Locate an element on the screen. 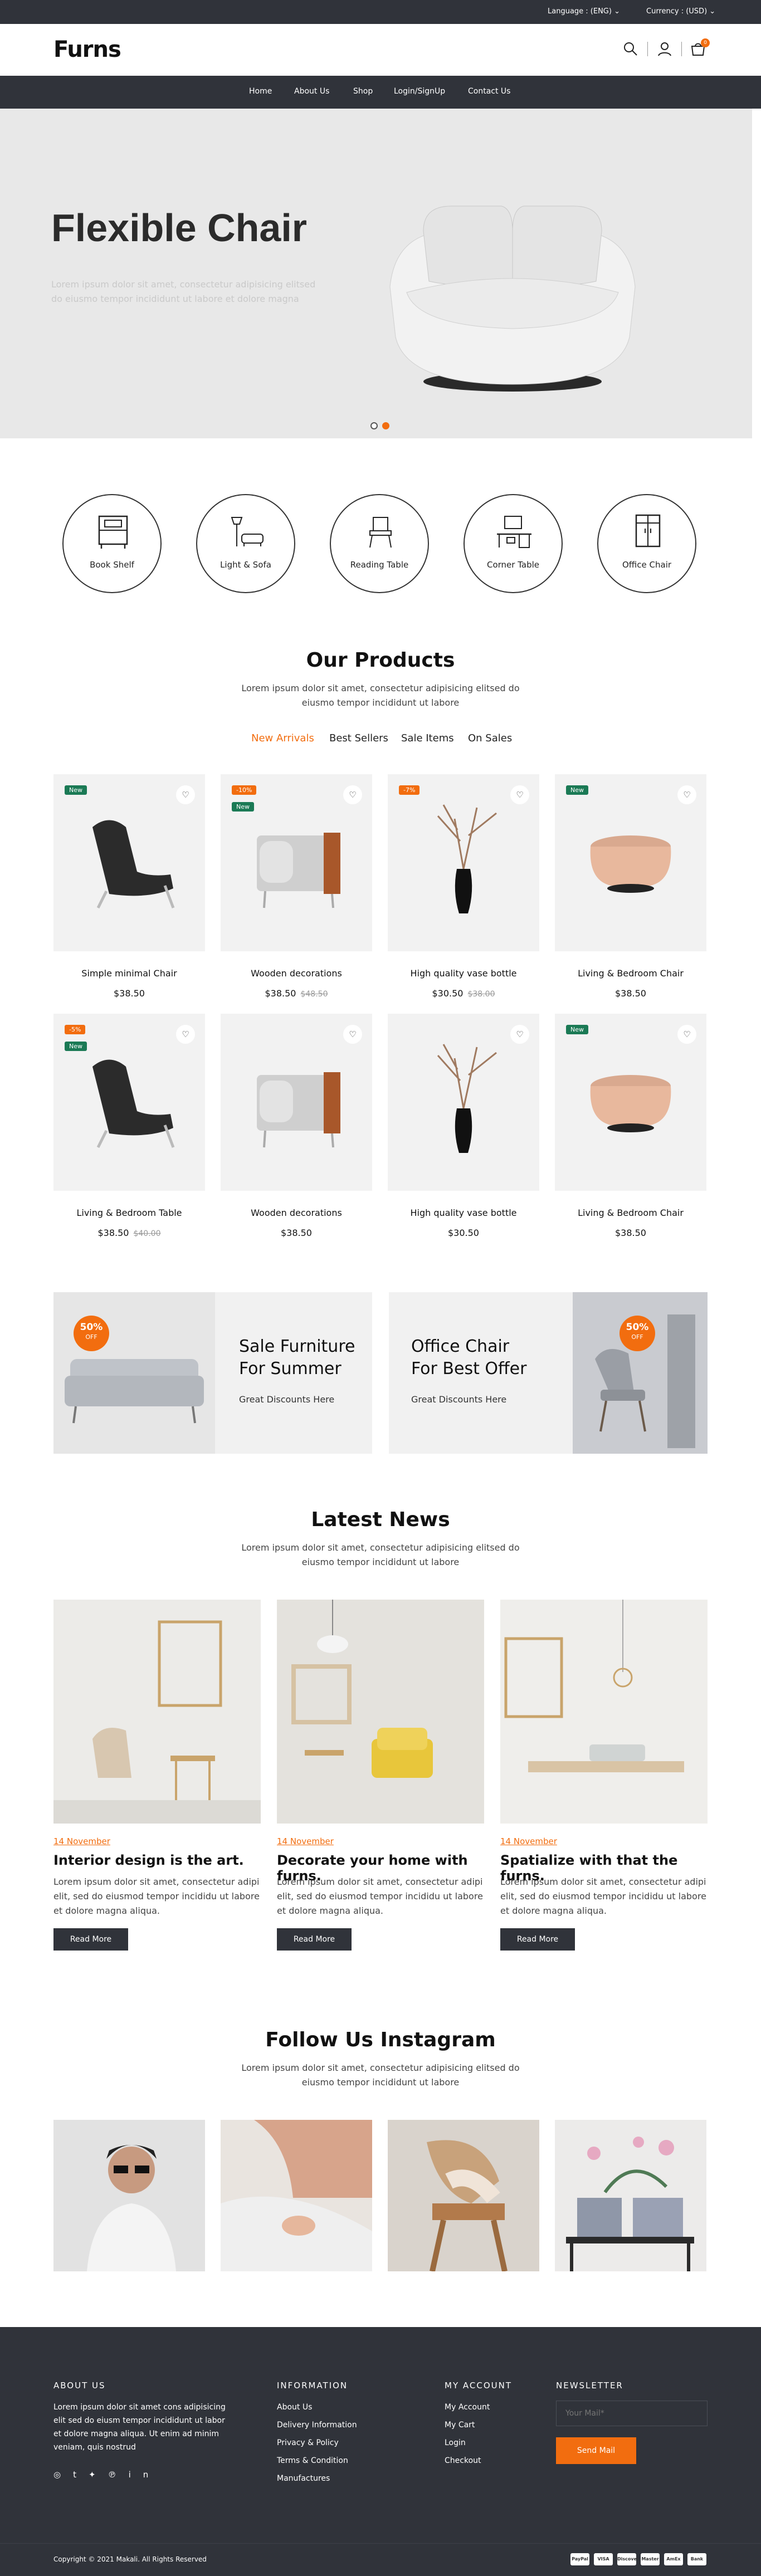 The height and width of the screenshot is (2576, 761). dribbble-icon: ◎ is located at coordinates (63, 2475).